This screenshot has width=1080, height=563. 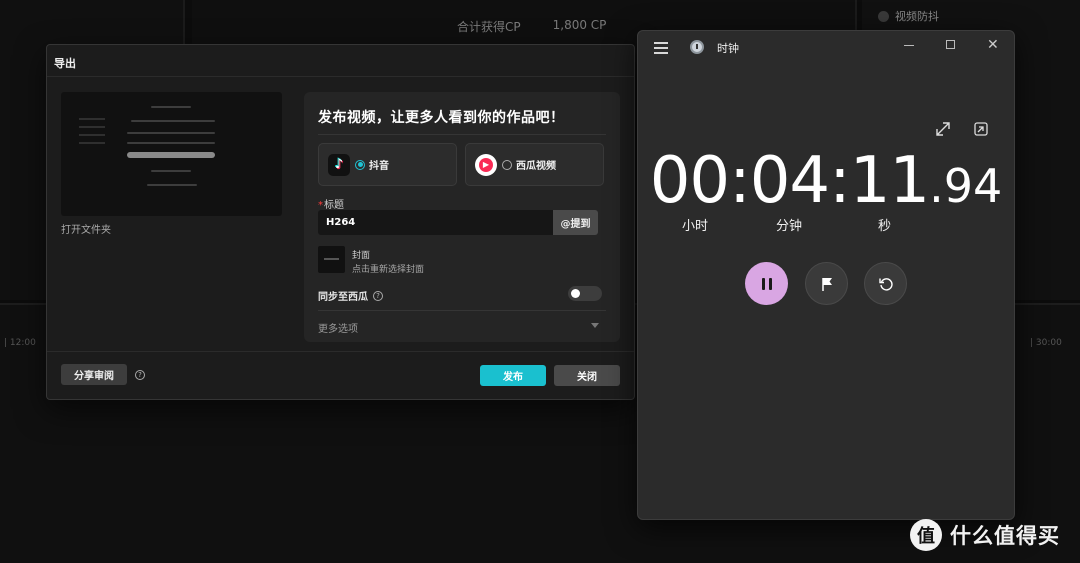 I want to click on publish-button: 发布, so click(x=513, y=375).